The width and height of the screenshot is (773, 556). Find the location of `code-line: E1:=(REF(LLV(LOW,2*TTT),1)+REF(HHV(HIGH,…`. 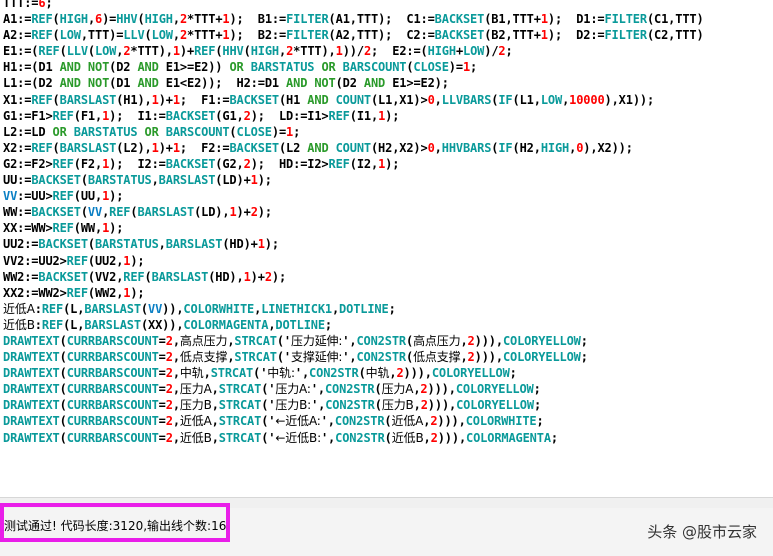

code-line: E1:=(REF(LLV(LOW,2*TTT),1)+REF(HHV(HIGH,… is located at coordinates (388, 51).